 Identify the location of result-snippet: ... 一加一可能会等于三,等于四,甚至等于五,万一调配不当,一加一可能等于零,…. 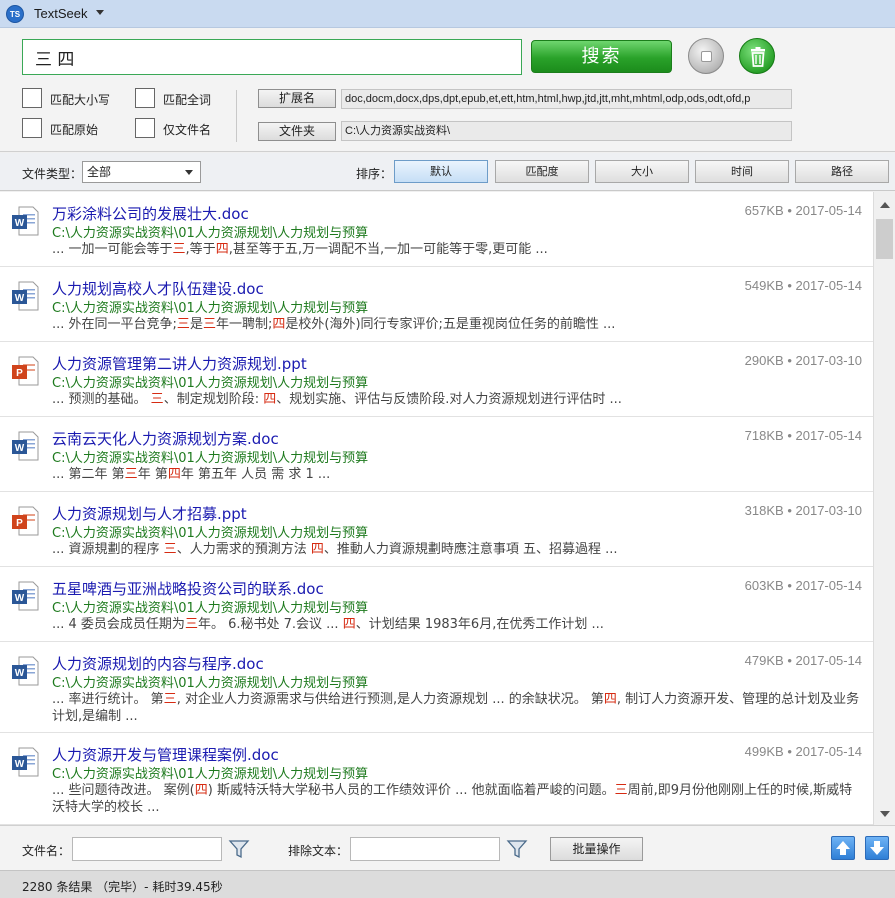
(458, 249).